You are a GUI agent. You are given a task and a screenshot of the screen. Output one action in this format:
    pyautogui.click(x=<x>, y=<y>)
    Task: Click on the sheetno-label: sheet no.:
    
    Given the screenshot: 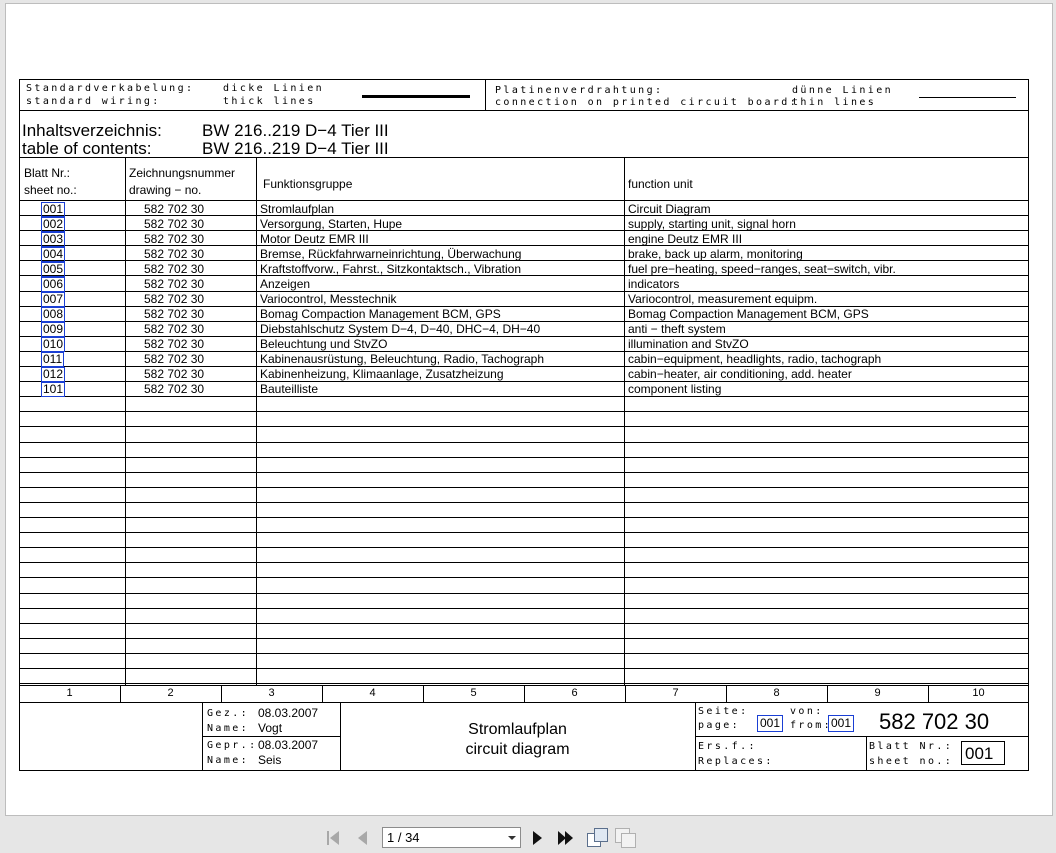 What is the action you would take?
    pyautogui.click(x=911, y=761)
    